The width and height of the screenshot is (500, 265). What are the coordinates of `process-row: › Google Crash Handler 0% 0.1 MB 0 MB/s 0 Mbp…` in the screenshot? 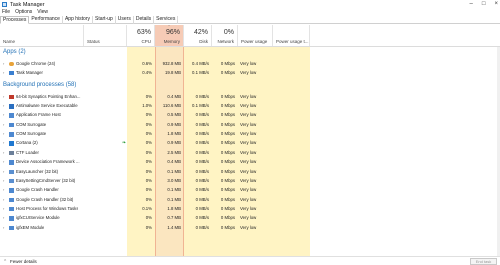 It's located at (250, 190).